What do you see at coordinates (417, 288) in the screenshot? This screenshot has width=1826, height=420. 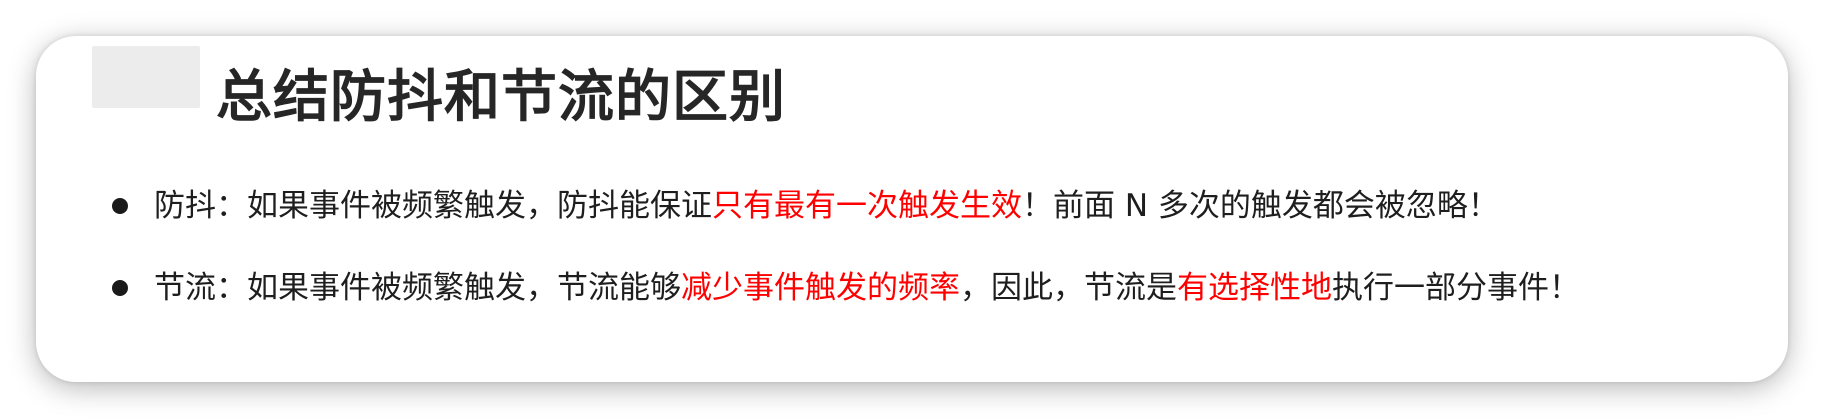 I see `throttle-text-1: 节流：如果事件被频繁触发，节流能够` at bounding box center [417, 288].